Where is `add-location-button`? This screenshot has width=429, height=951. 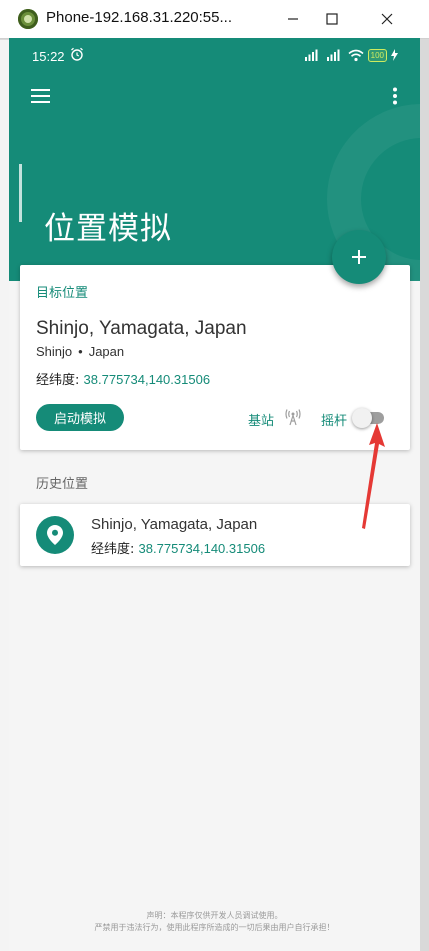
add-location-button is located at coordinates (359, 257).